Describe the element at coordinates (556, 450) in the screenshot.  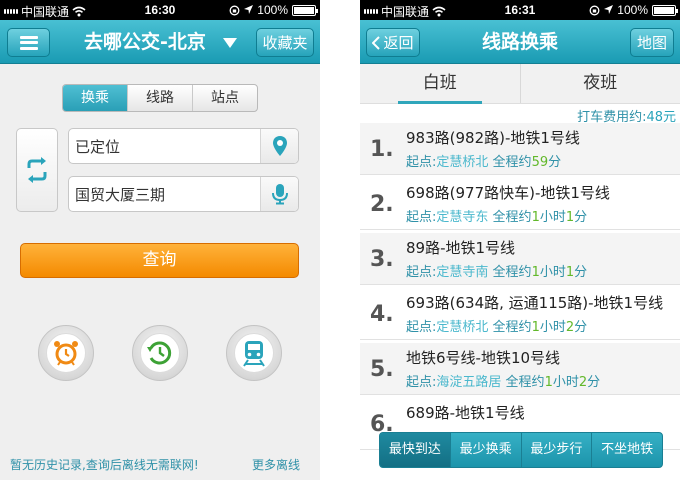
I see `filter-least-walking: 最少步行` at that location.